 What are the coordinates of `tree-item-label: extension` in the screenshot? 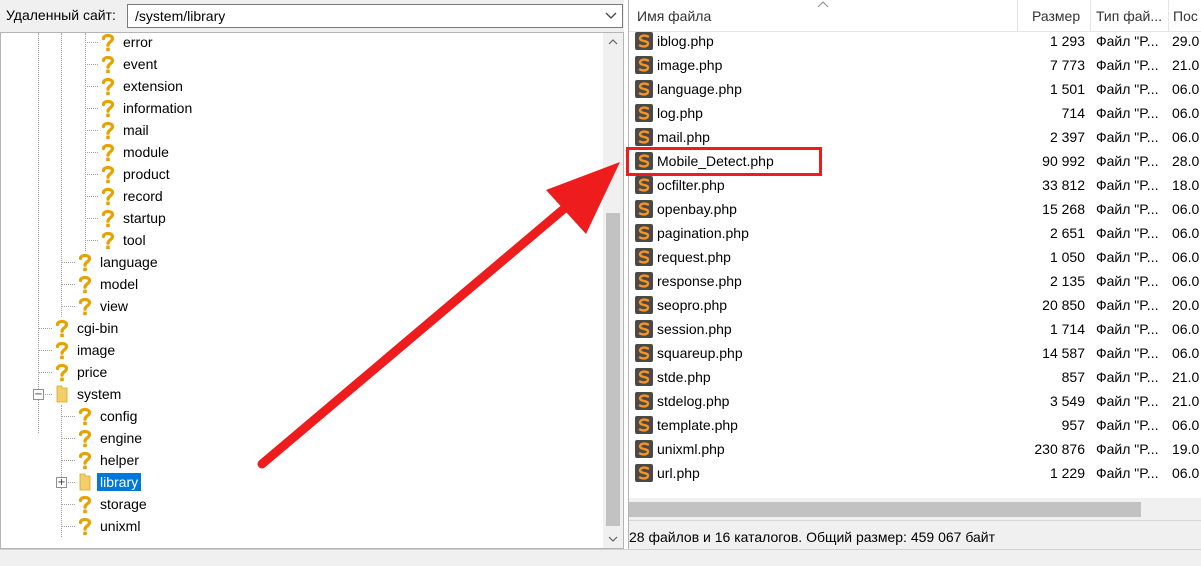 It's located at (153, 86).